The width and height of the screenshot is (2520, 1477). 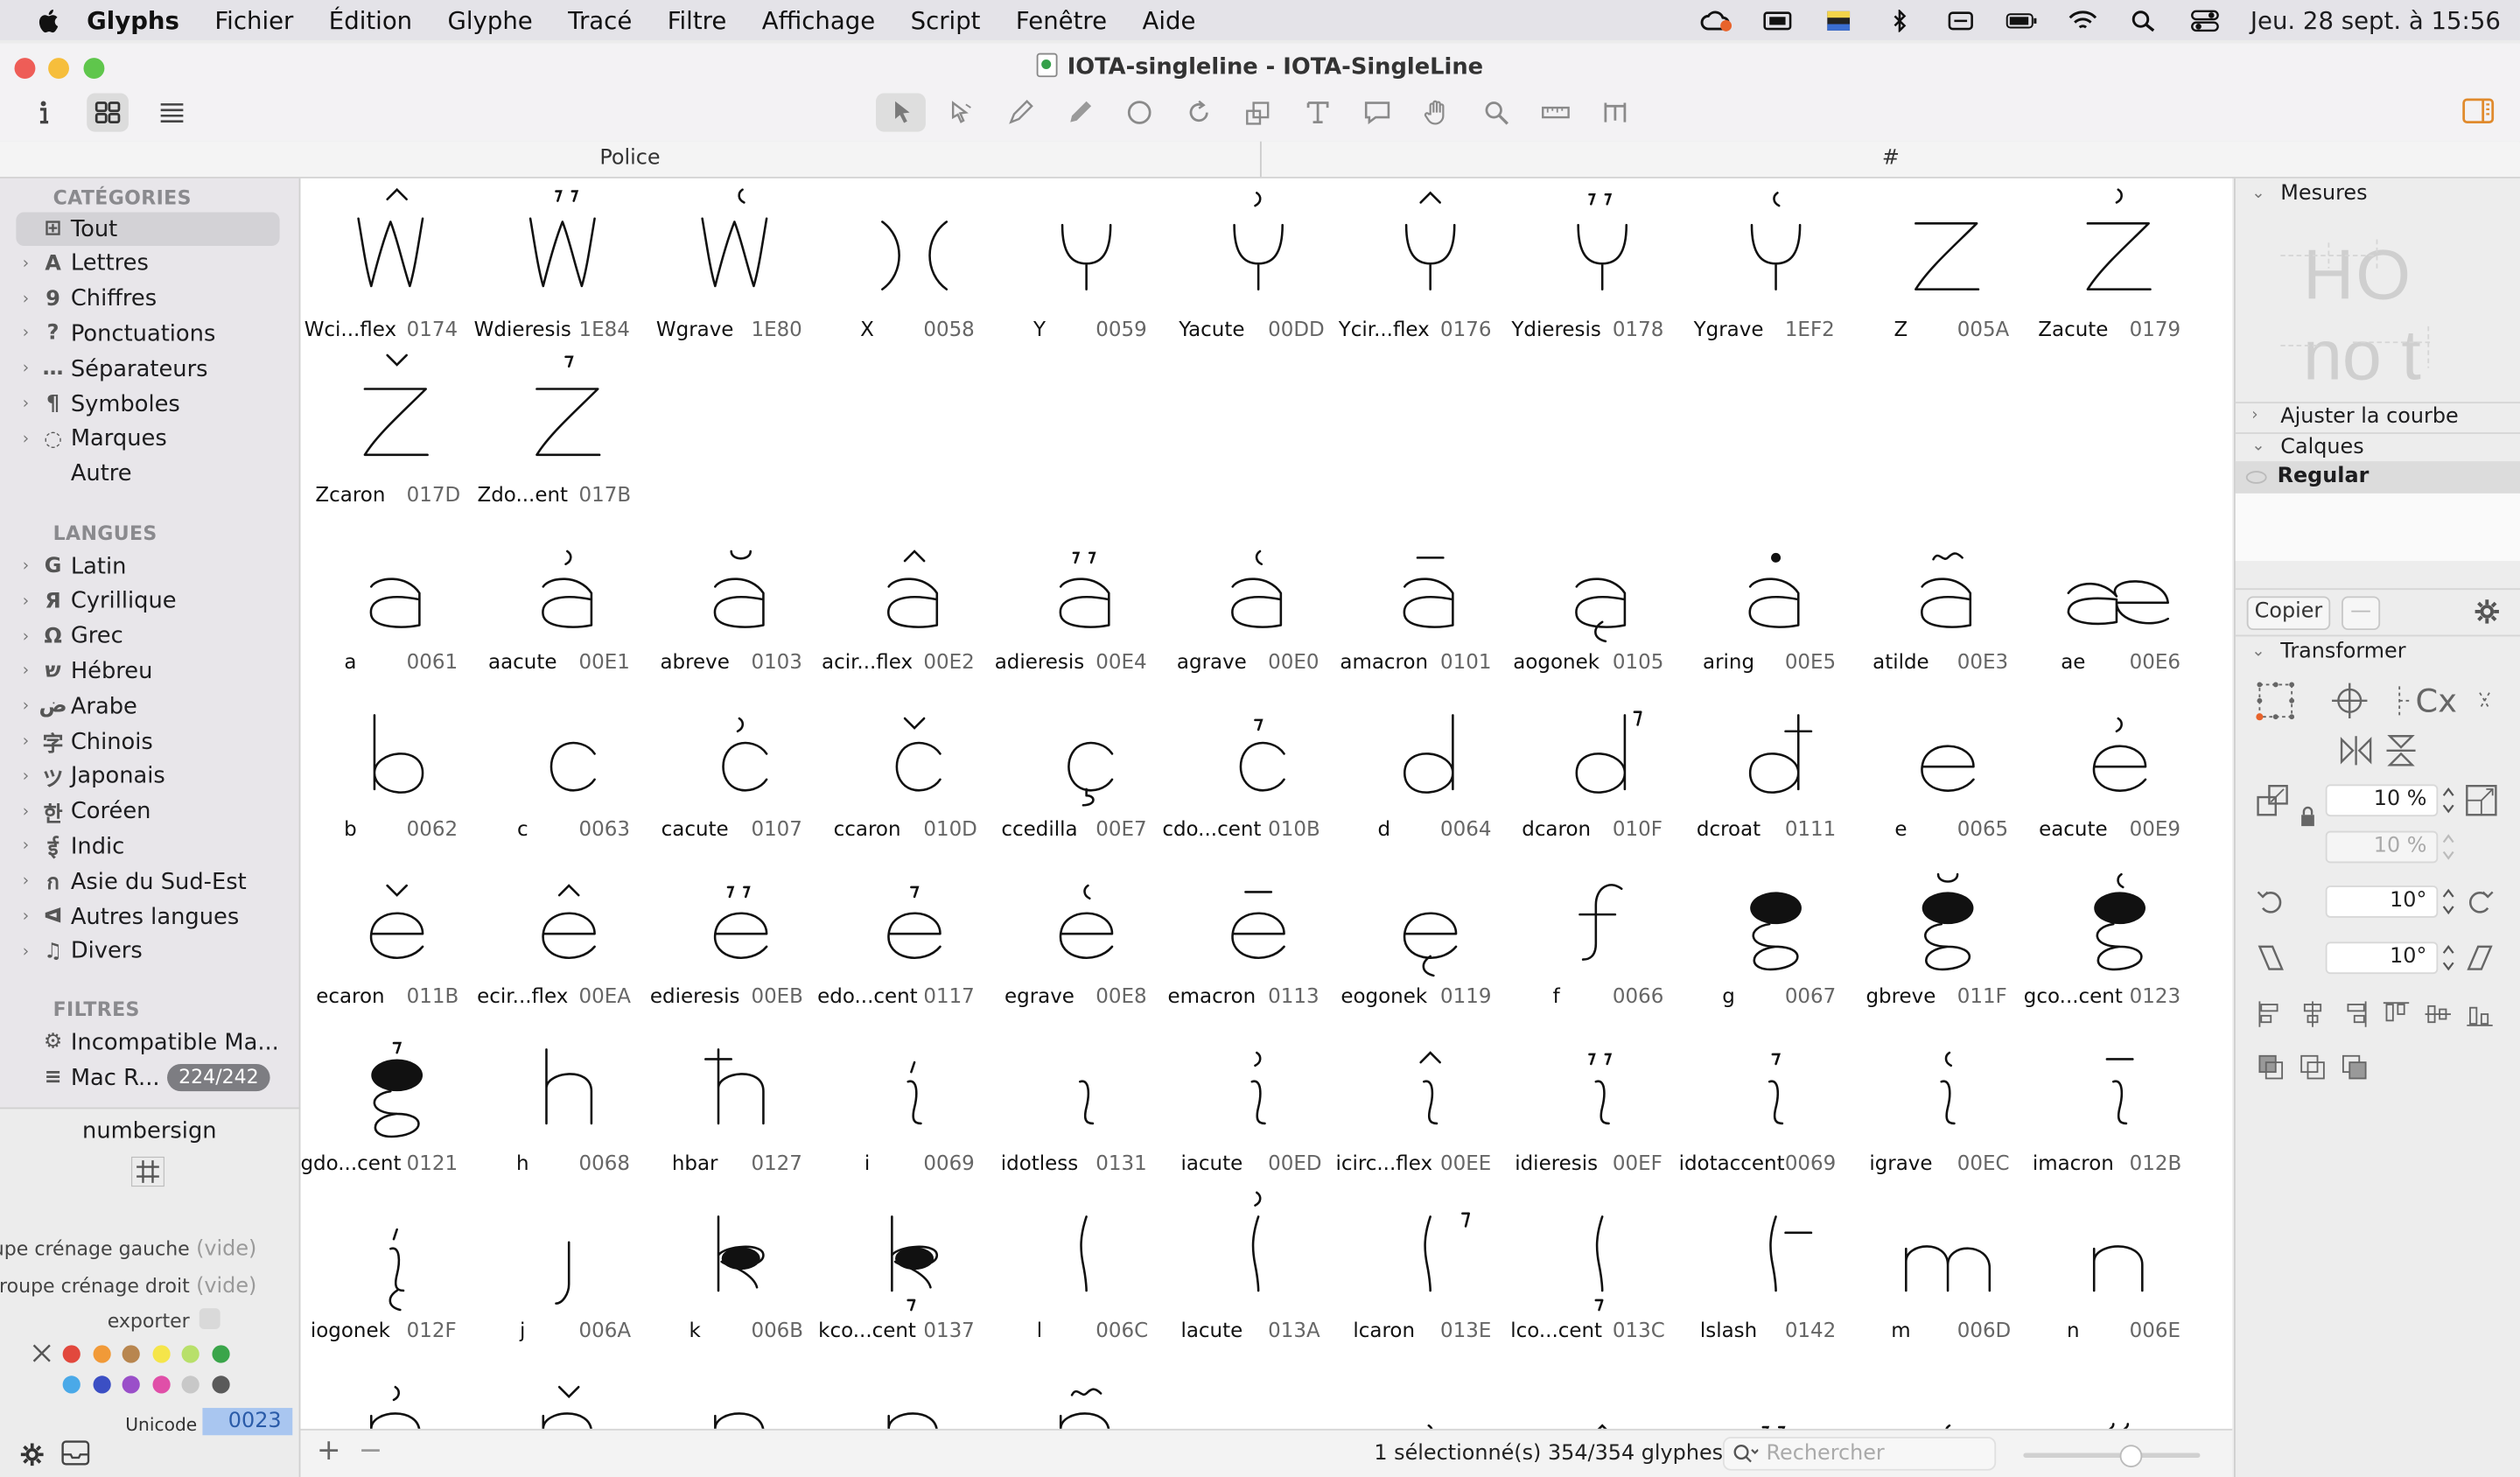 What do you see at coordinates (386, 1267) in the screenshot?
I see `glyph-cell: iogonek 012F` at bounding box center [386, 1267].